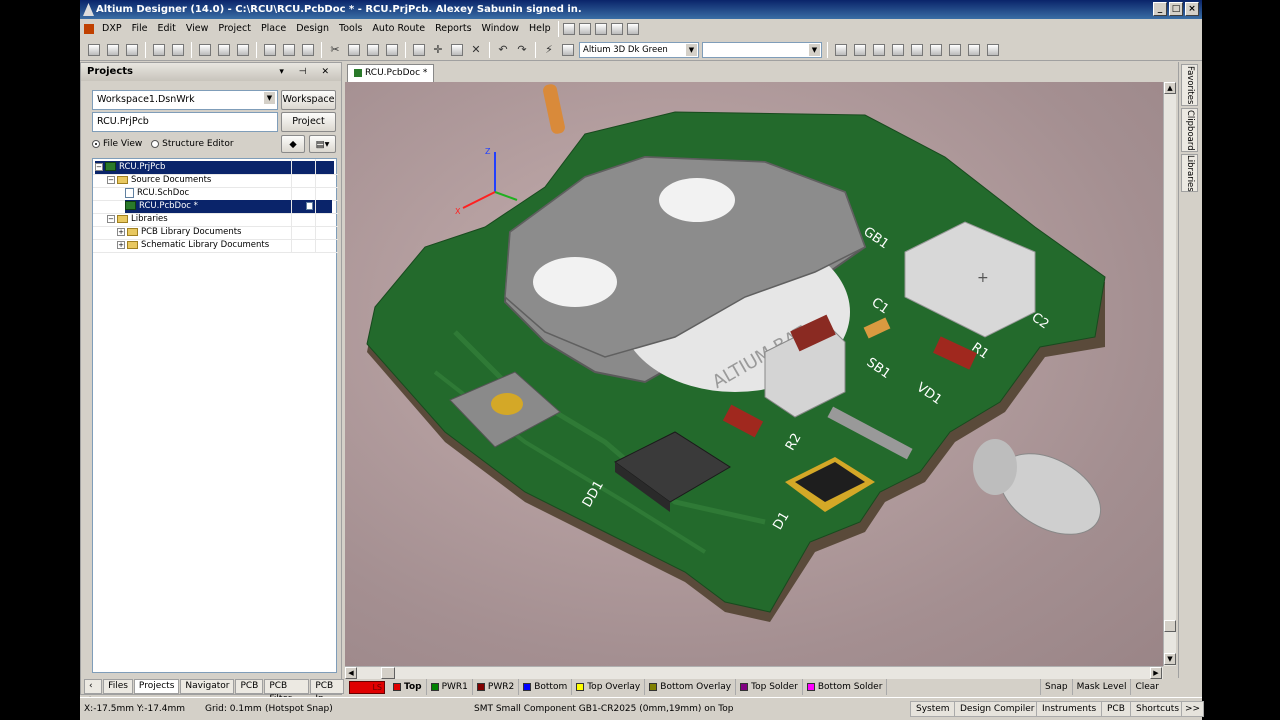 The width and height of the screenshot is (1280, 720). What do you see at coordinates (639, 49) in the screenshot?
I see `view-config-select: Altium 3D Dk Green ▼` at bounding box center [639, 49].